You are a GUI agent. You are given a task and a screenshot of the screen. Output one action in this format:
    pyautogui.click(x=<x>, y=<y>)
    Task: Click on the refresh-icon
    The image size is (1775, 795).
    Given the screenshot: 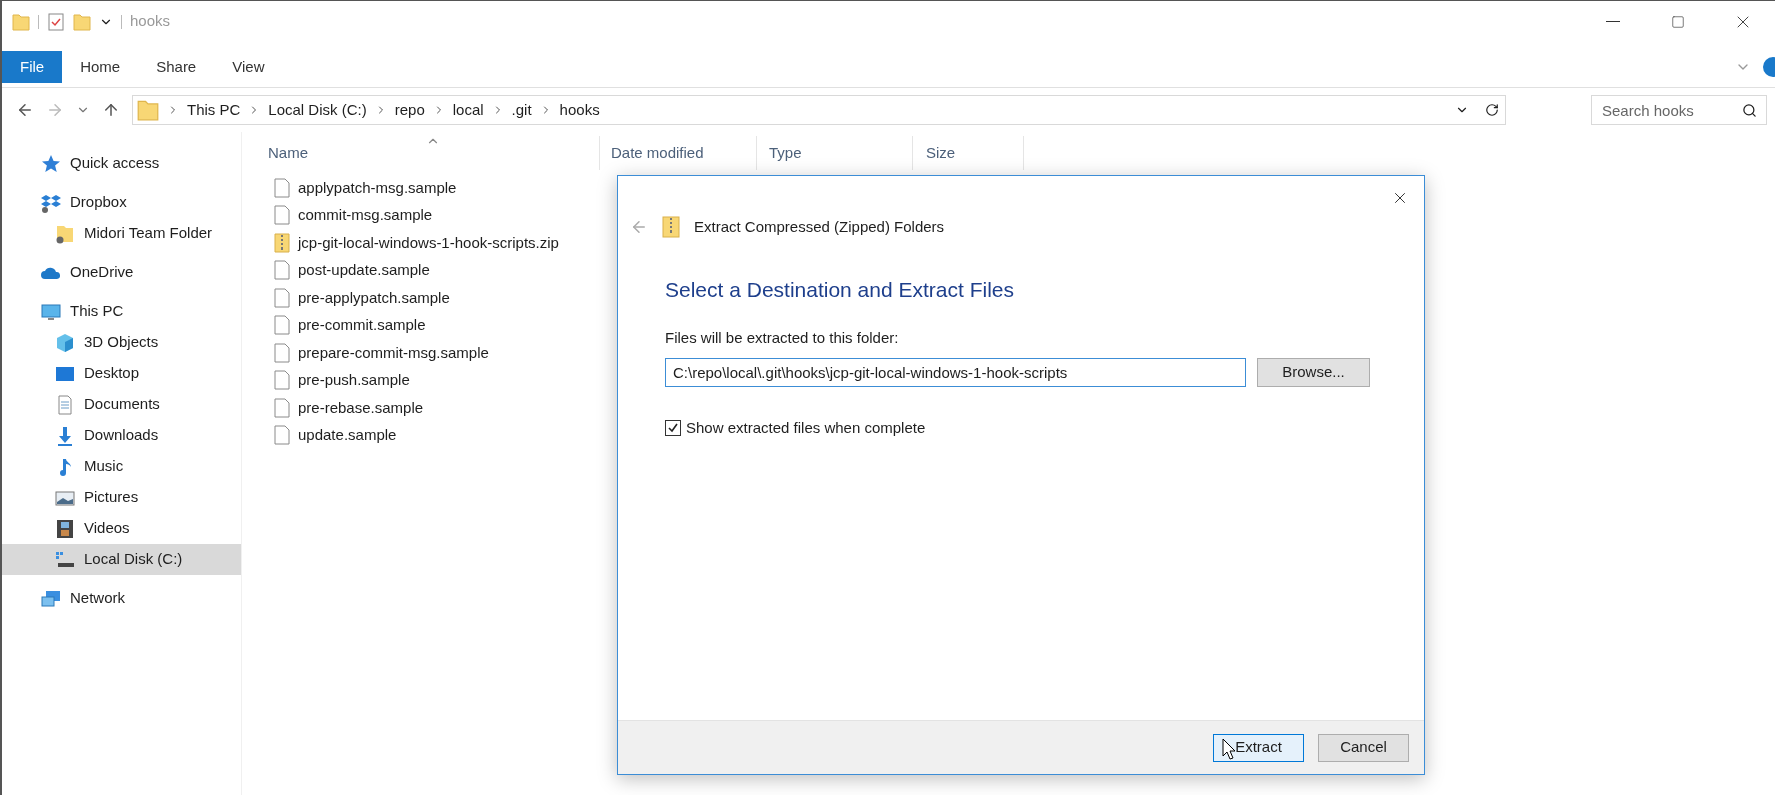 What is the action you would take?
    pyautogui.click(x=1492, y=110)
    